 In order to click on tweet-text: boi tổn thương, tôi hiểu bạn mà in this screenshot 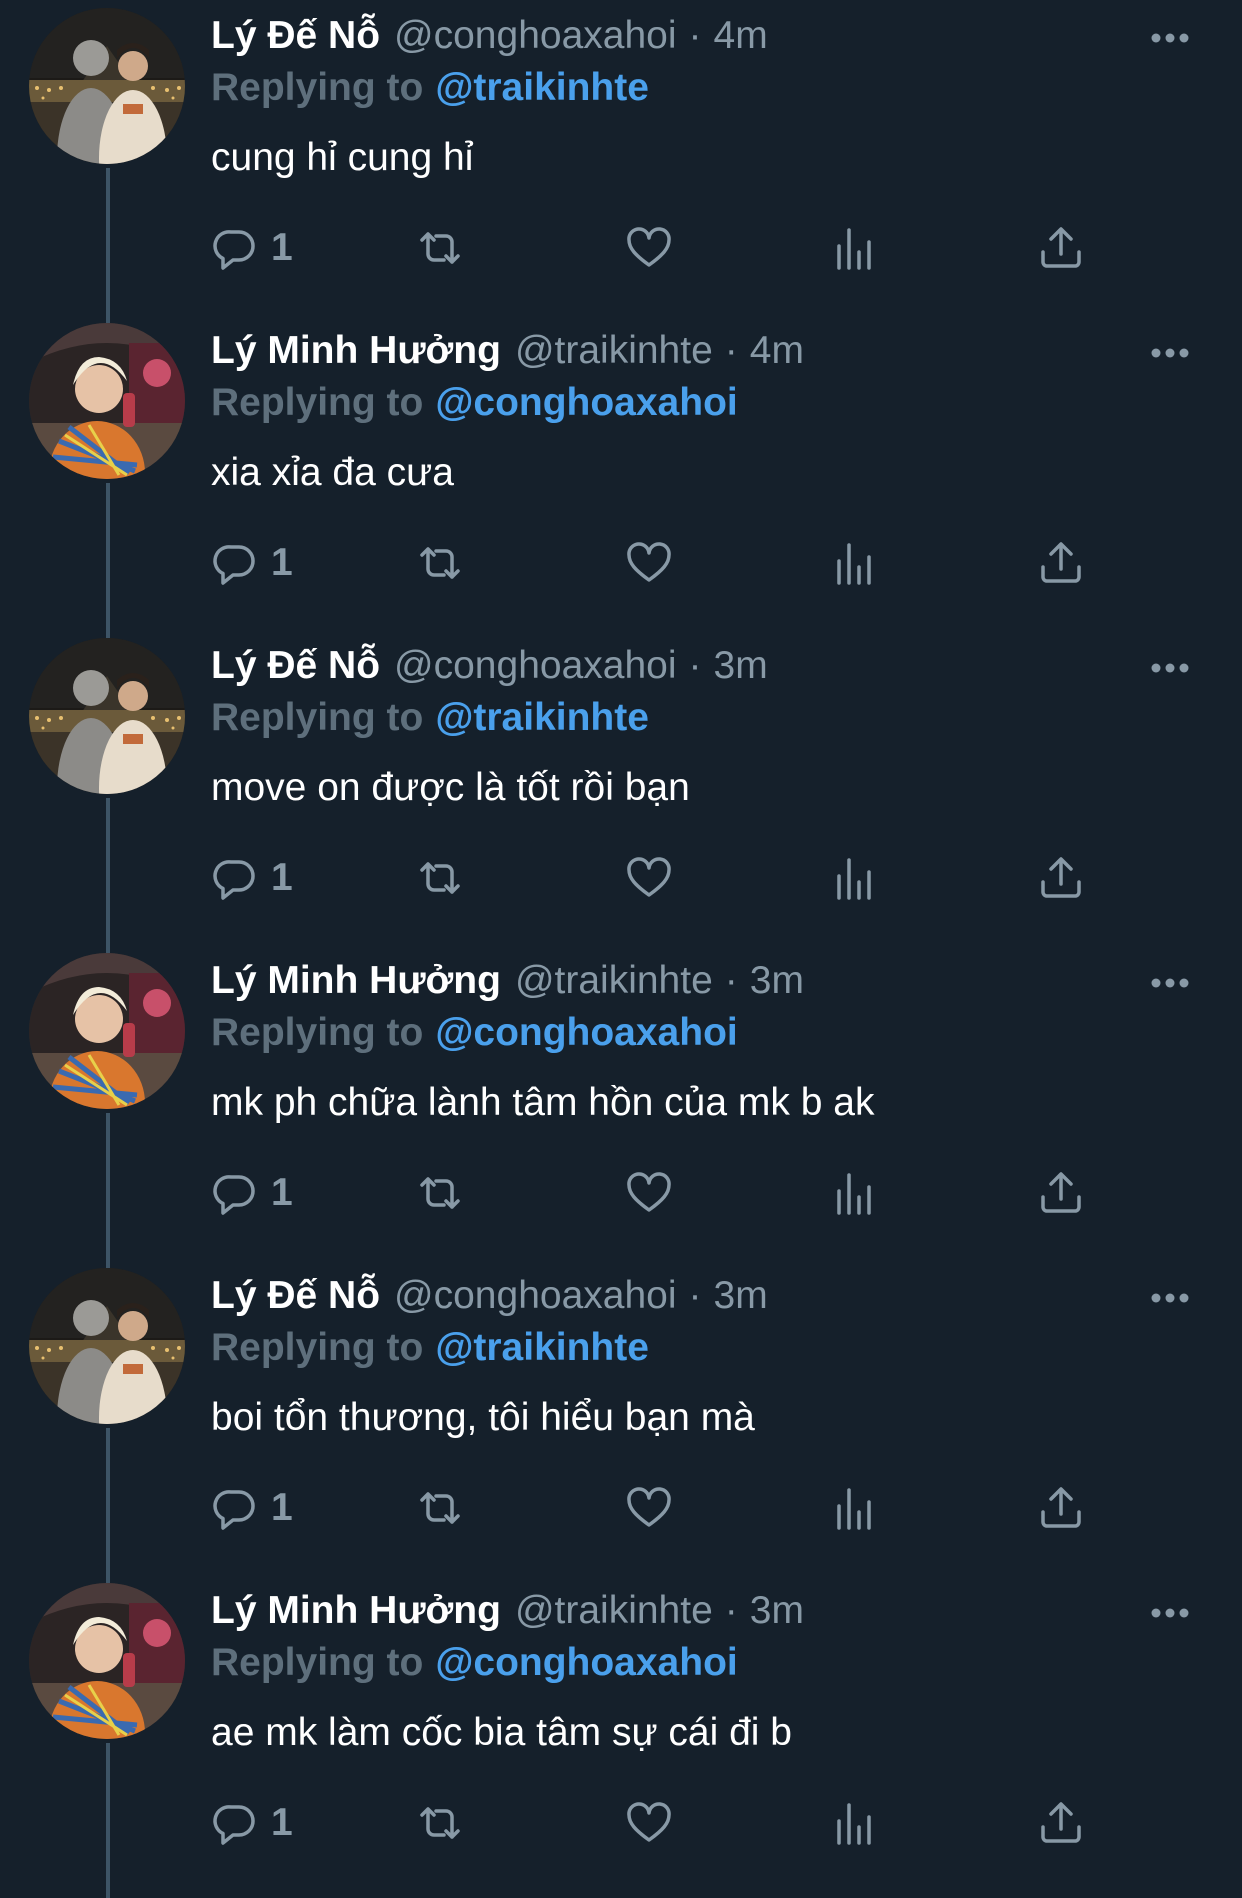, I will do `click(483, 1417)`.